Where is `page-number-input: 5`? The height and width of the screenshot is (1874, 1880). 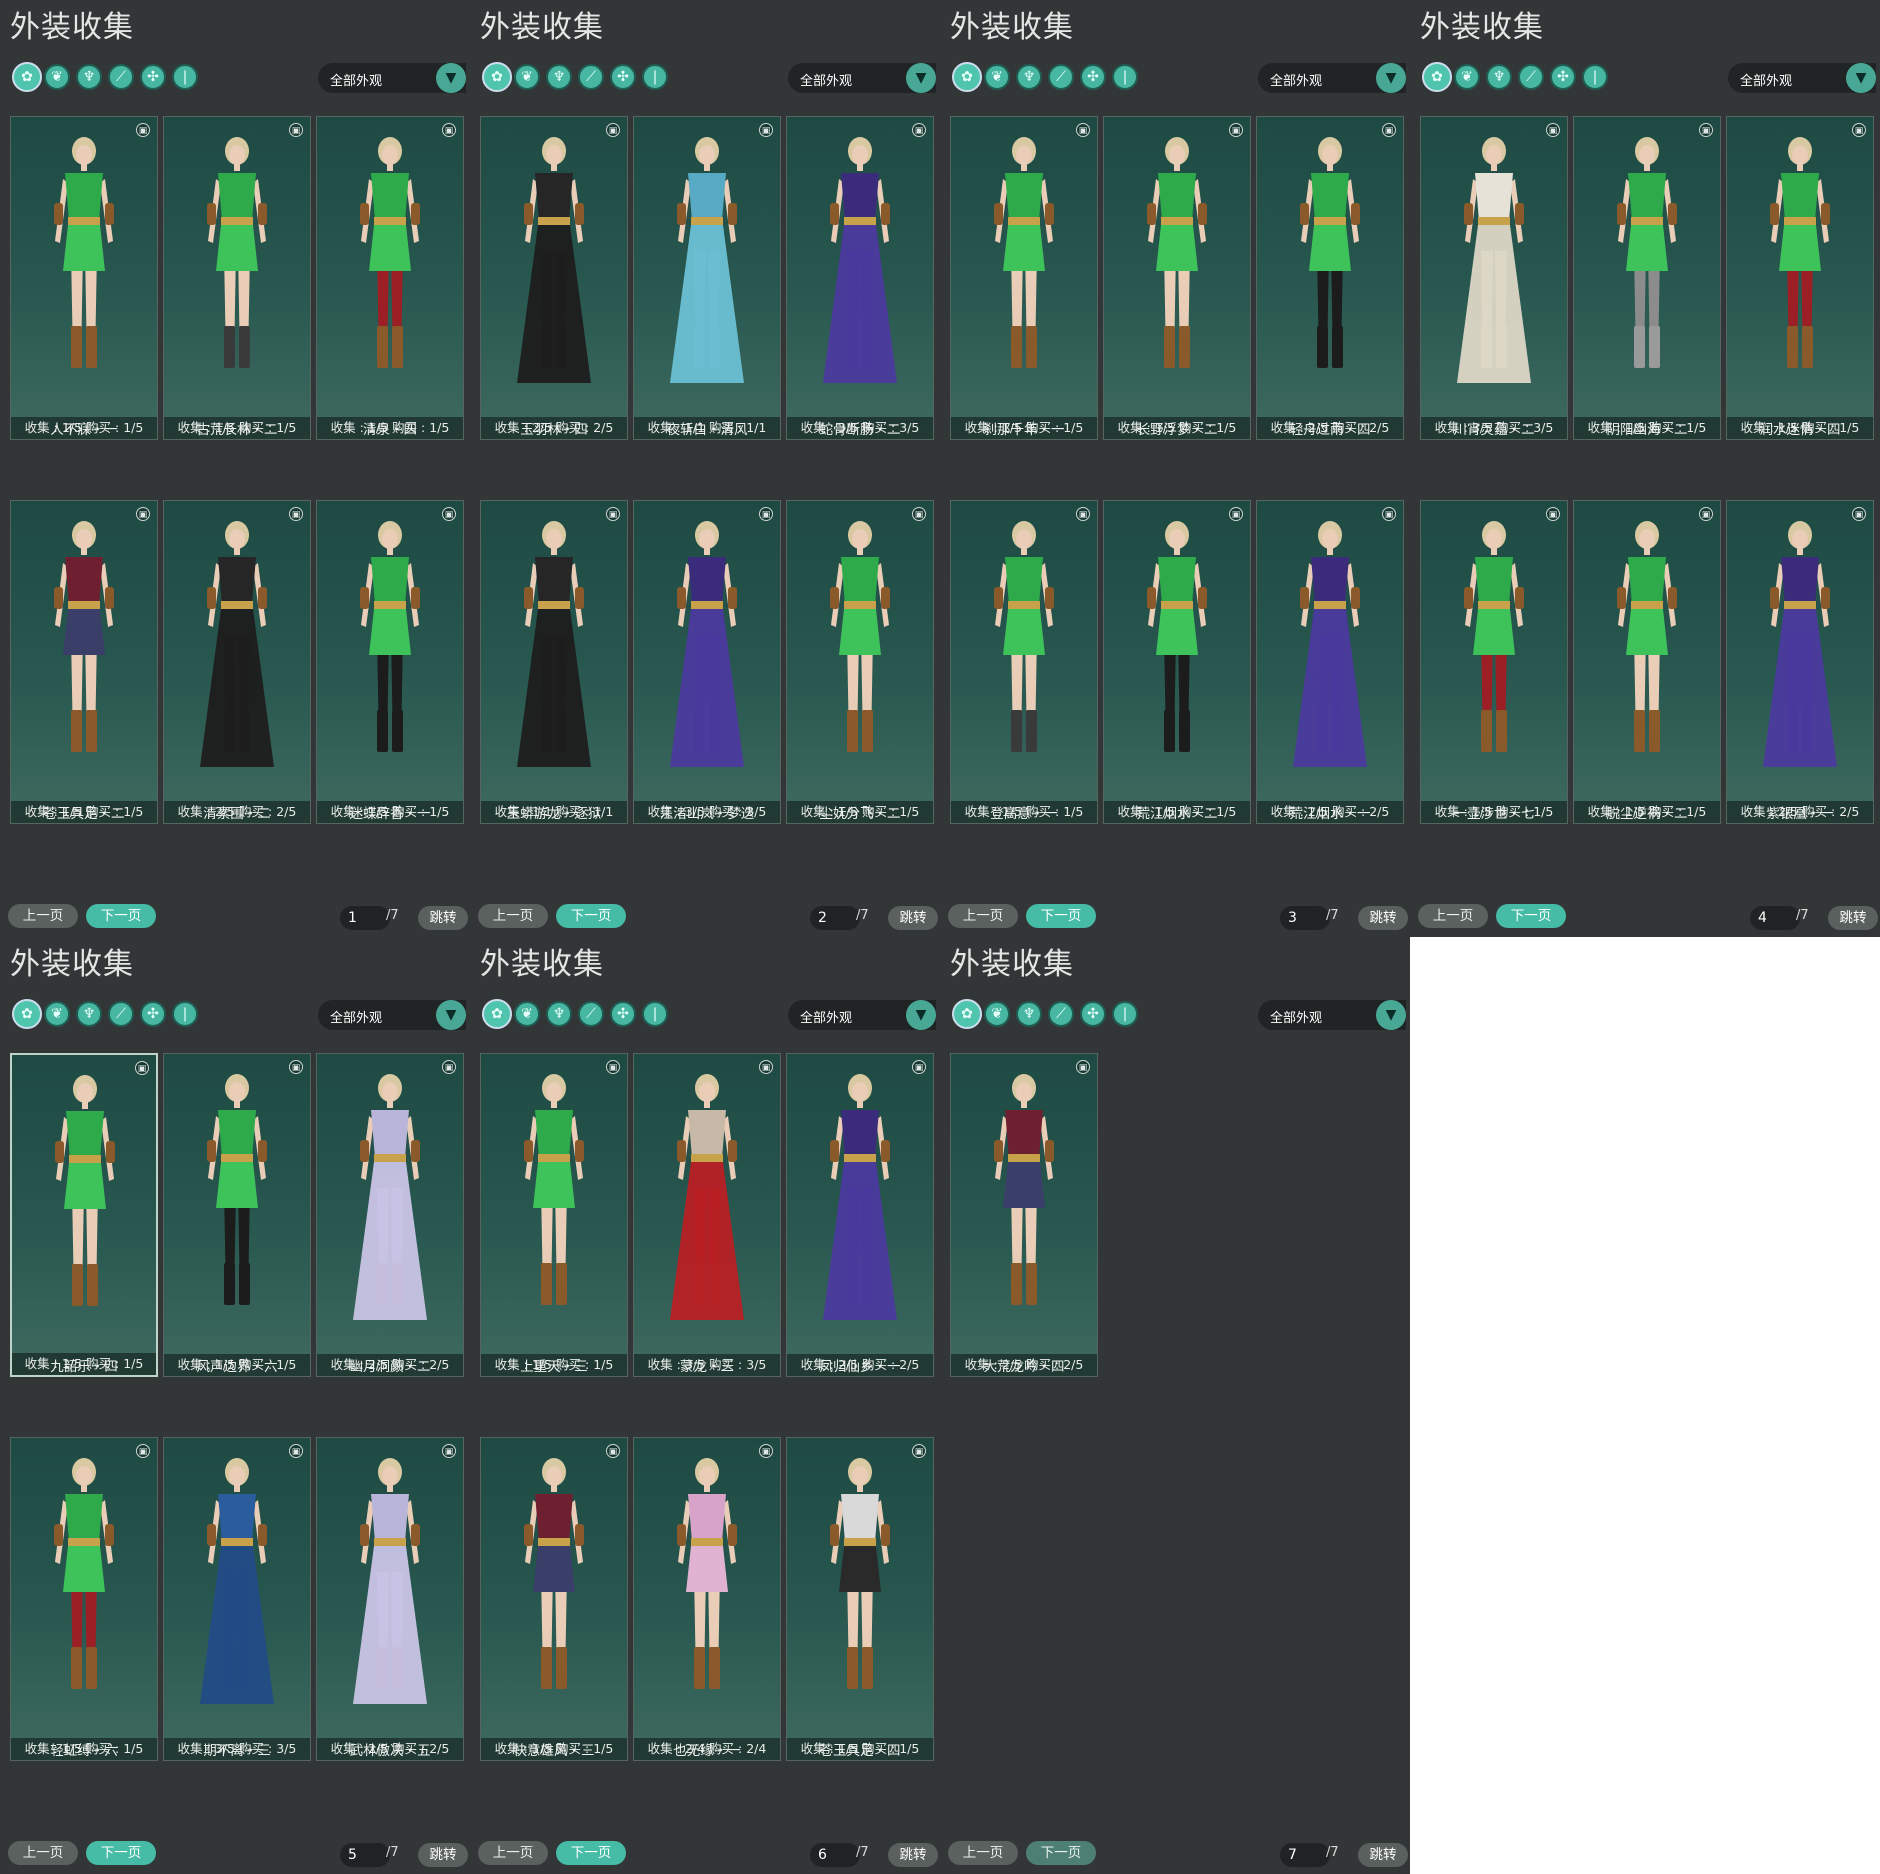
page-number-input: 5 is located at coordinates (365, 1855).